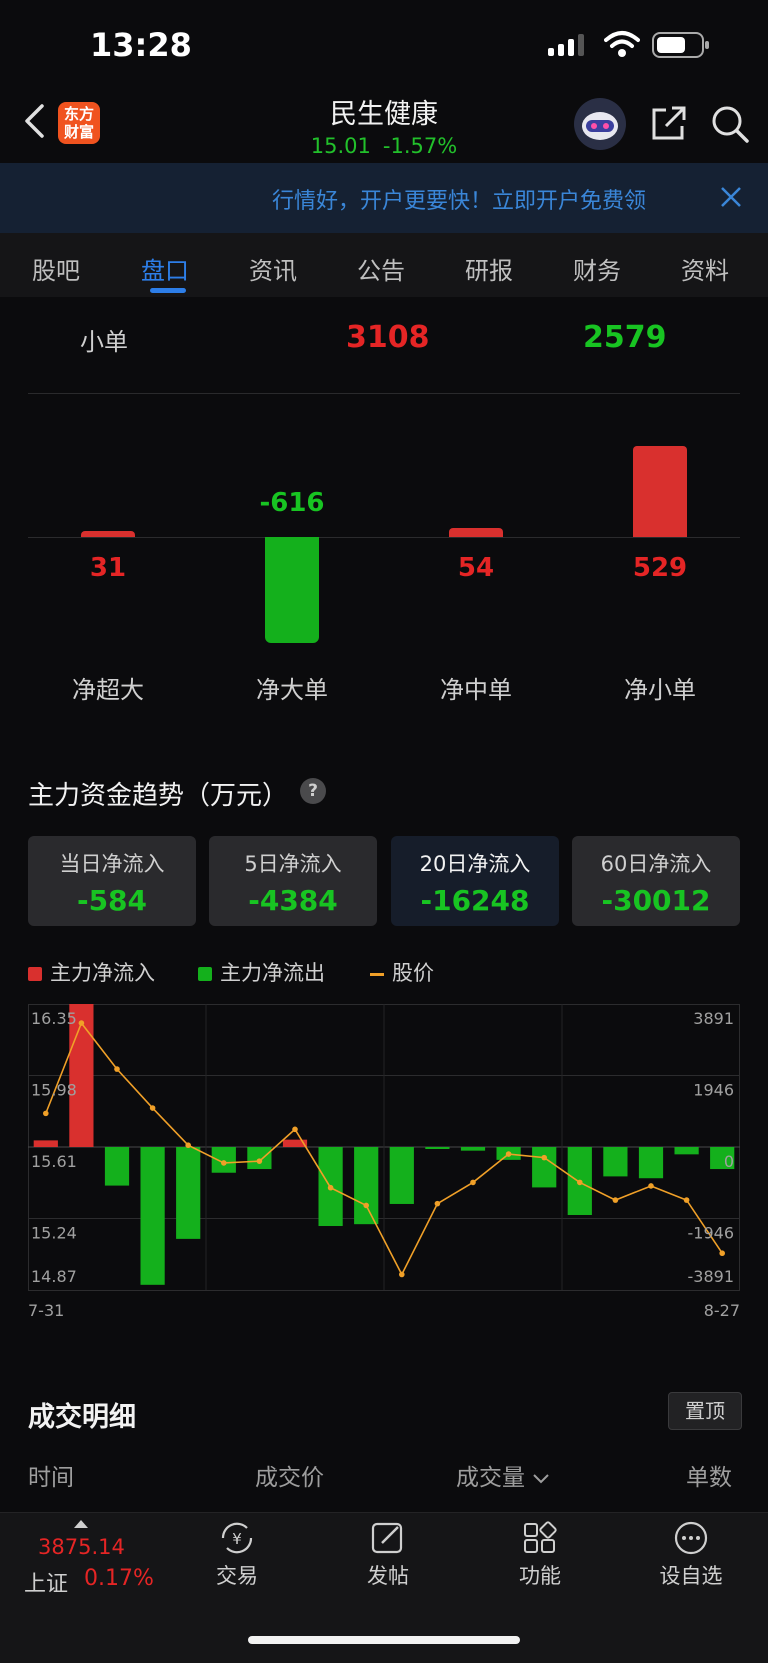 This screenshot has height=1663, width=768. Describe the element at coordinates (705, 1411) in the screenshot. I see `pin-top-button: 置顶` at that location.